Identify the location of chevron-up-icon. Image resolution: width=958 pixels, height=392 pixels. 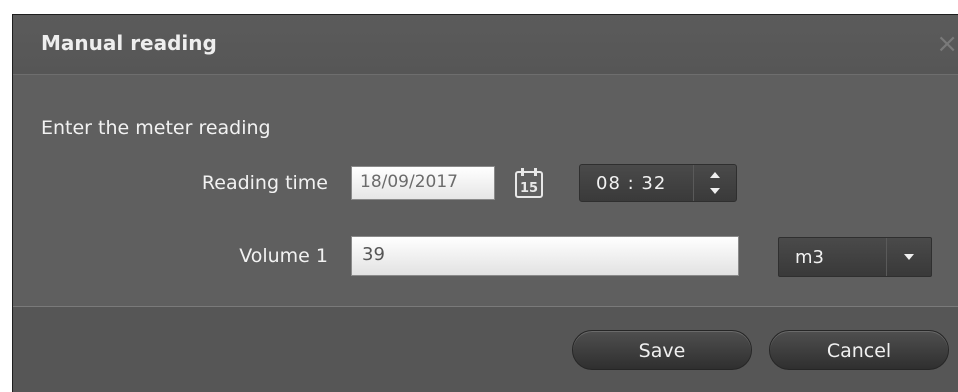
(715, 174).